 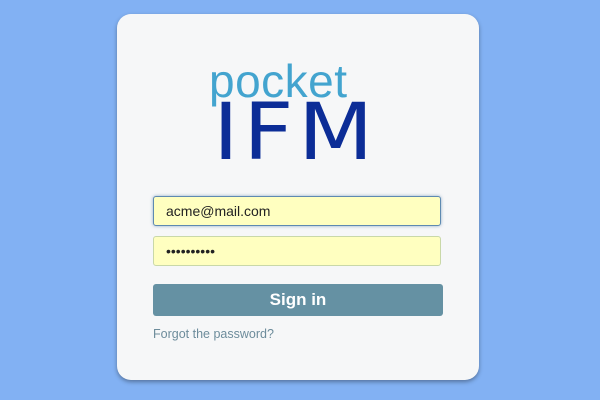 I want to click on sign-in-button: Sign in, so click(x=298, y=300).